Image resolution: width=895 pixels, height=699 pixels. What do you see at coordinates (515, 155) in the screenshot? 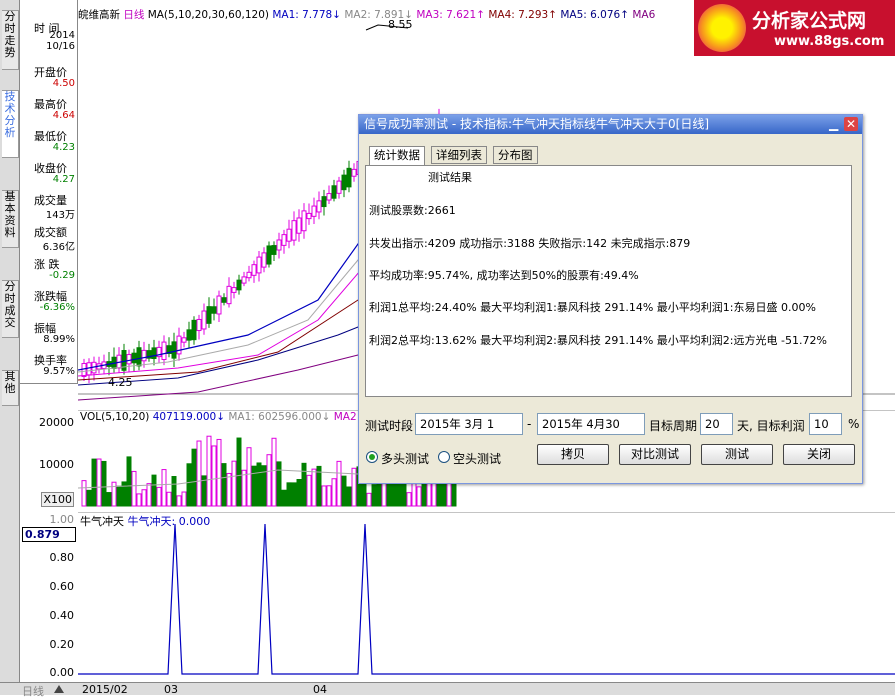
I see `tab-distribution: 分布图` at bounding box center [515, 155].